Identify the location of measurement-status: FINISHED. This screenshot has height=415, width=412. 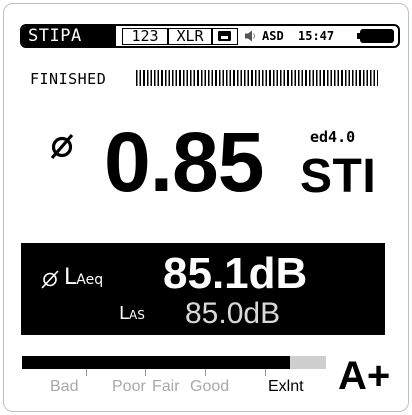
(68, 79).